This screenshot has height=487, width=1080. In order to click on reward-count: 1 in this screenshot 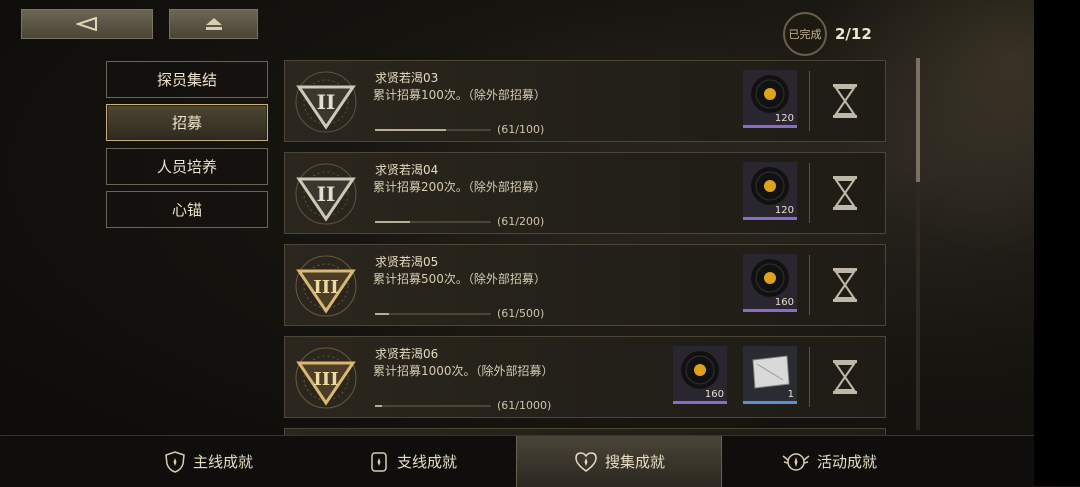, I will do `click(790, 394)`.